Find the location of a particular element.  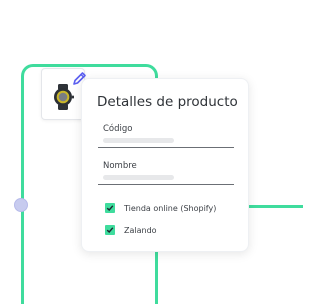

shopify-checkbox is located at coordinates (110, 208).